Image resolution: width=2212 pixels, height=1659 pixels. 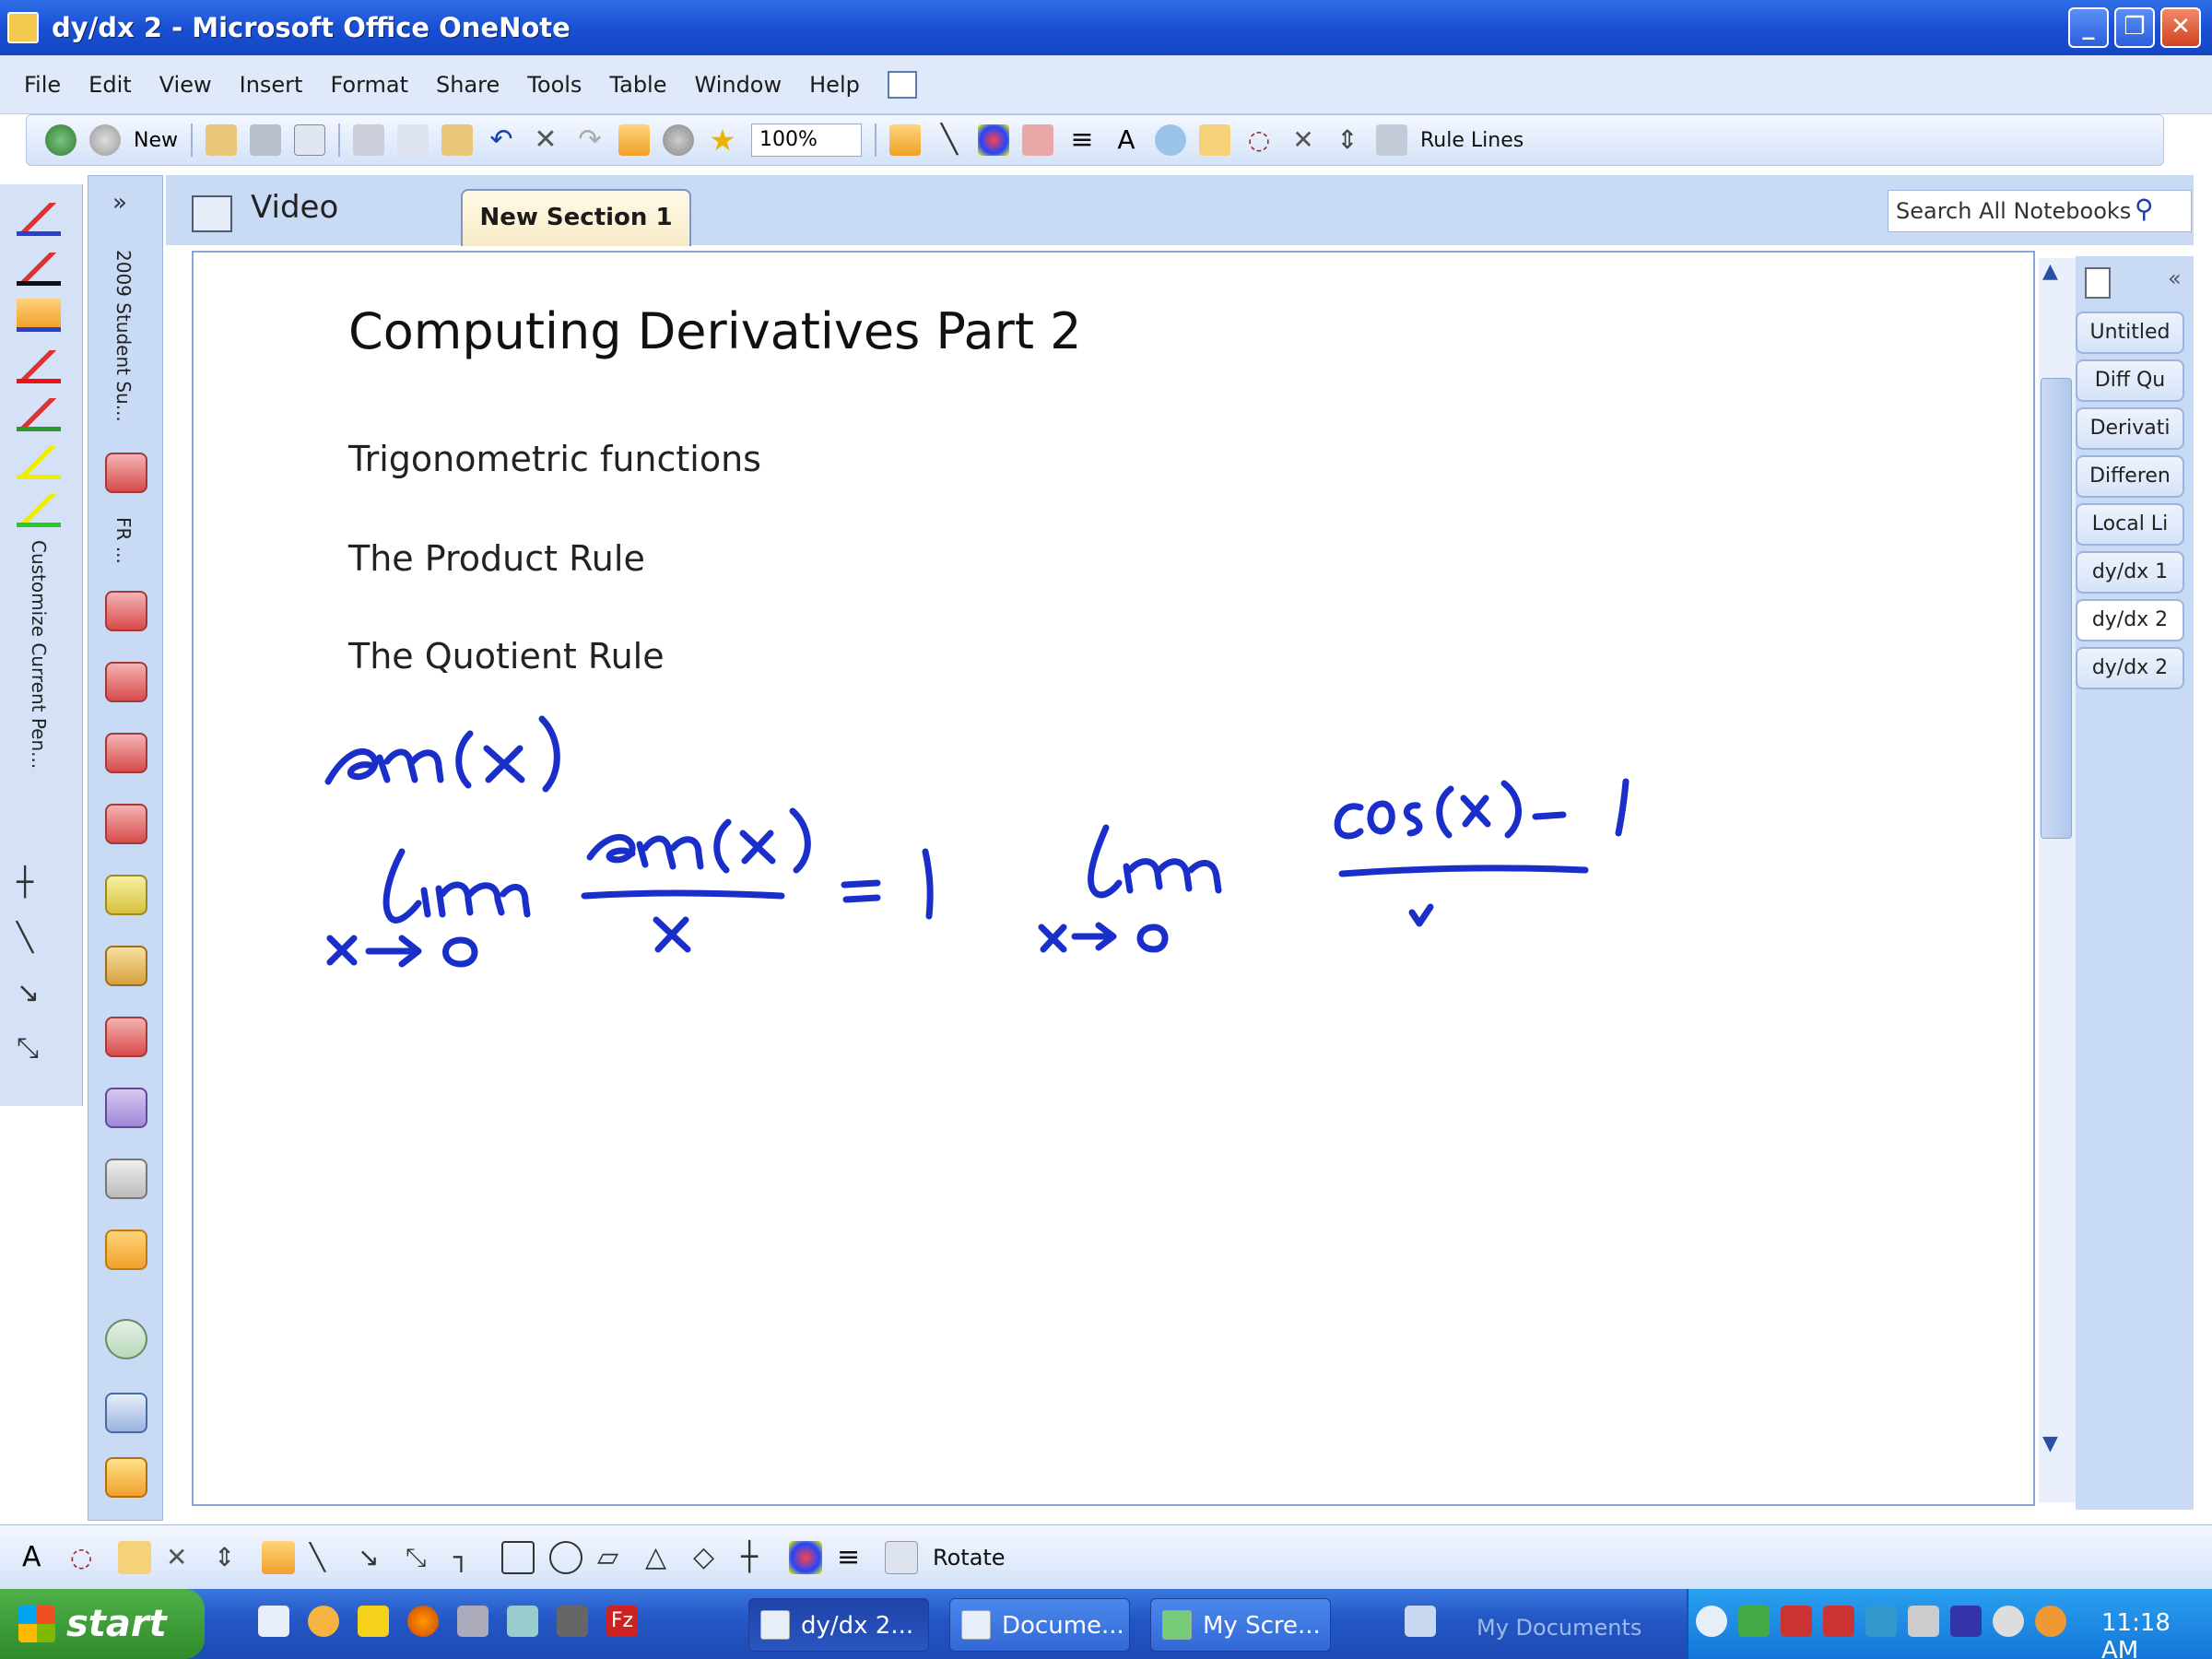 I want to click on show-desktop-icon, so click(x=273, y=1621).